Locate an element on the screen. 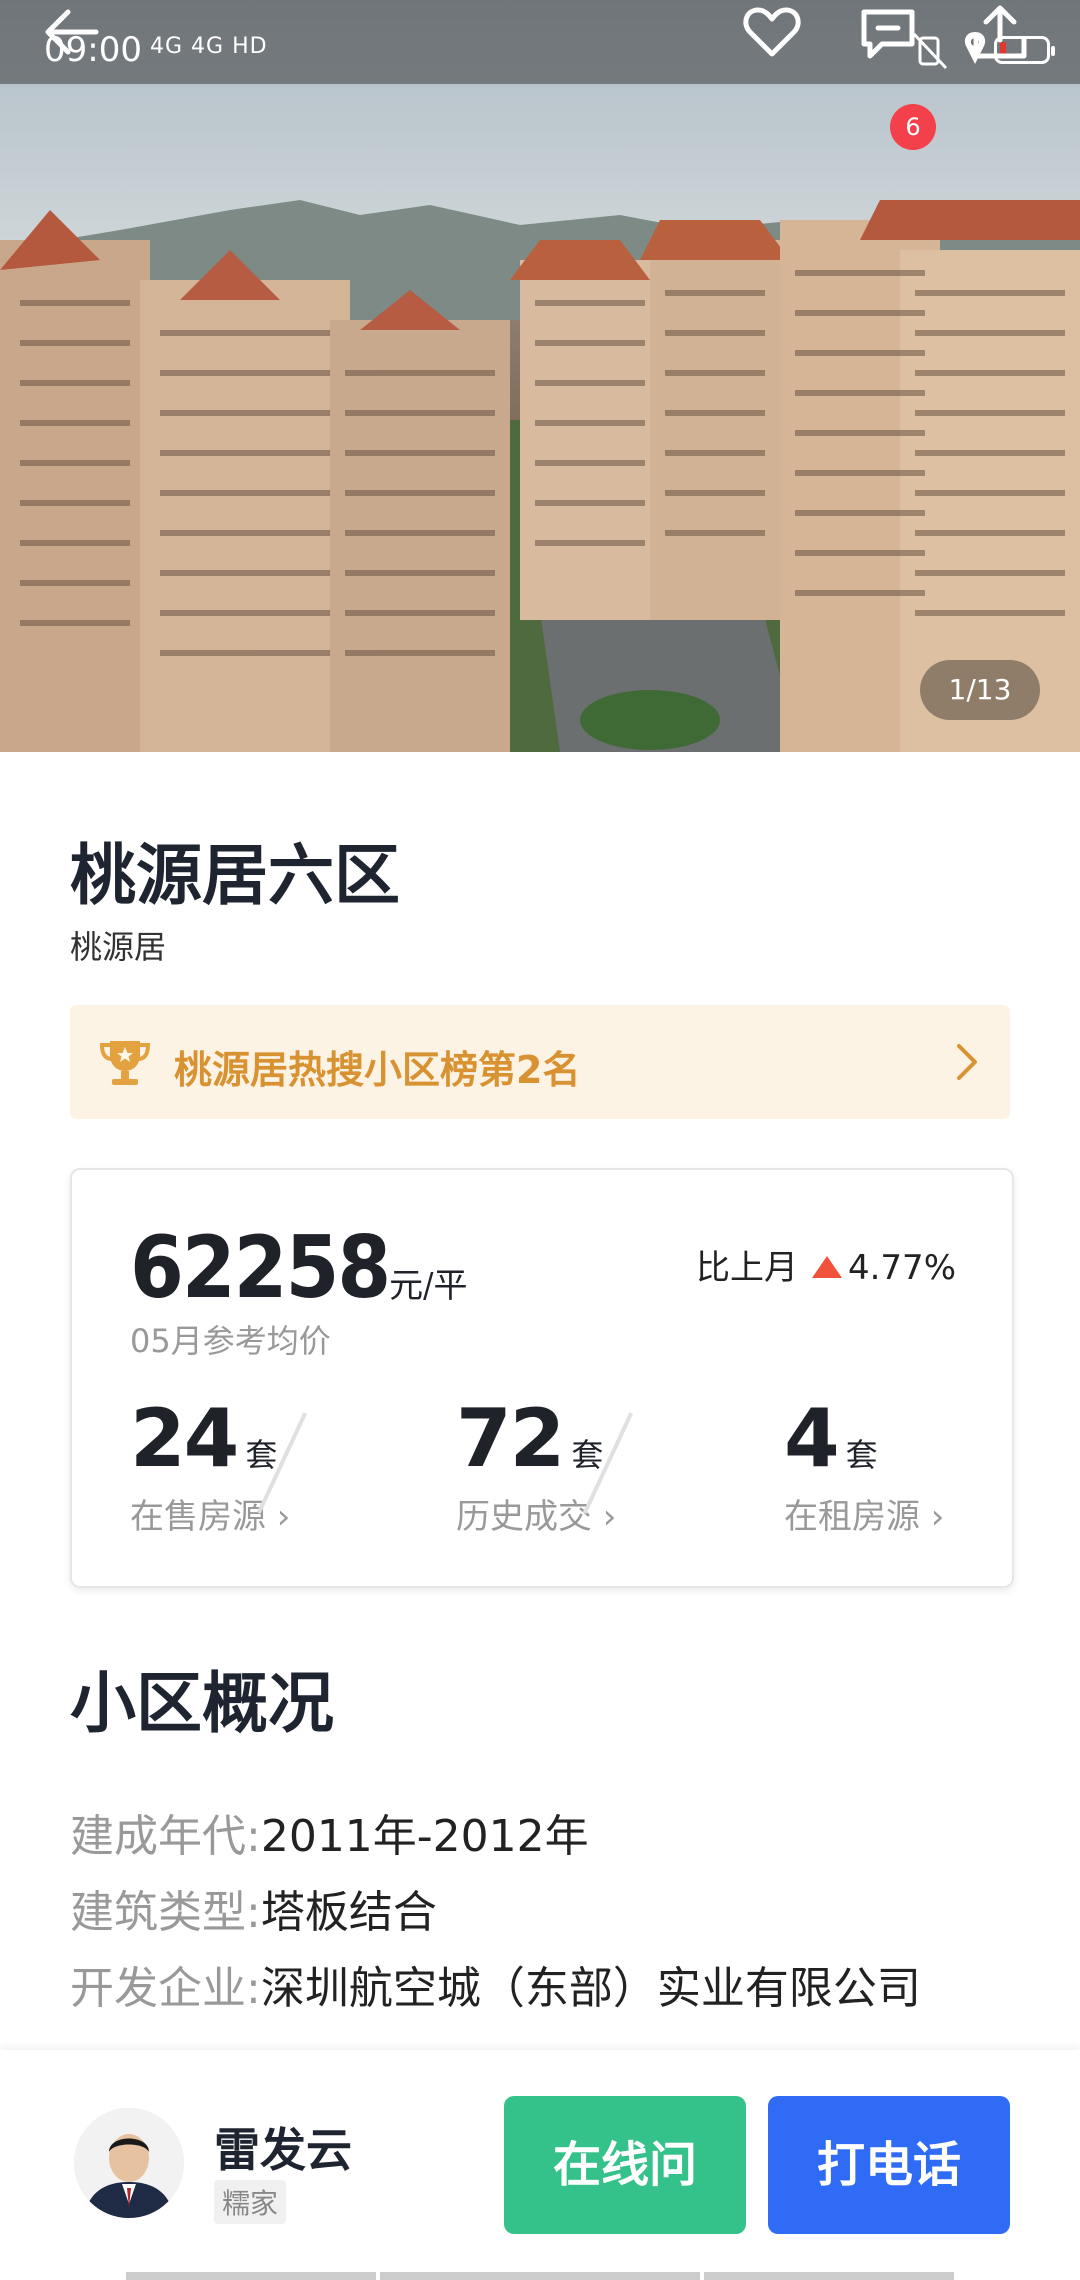 Image resolution: width=1080 pixels, height=2280 pixels. stat-for-sale: 24 套 在售房源 › is located at coordinates (260, 1465).